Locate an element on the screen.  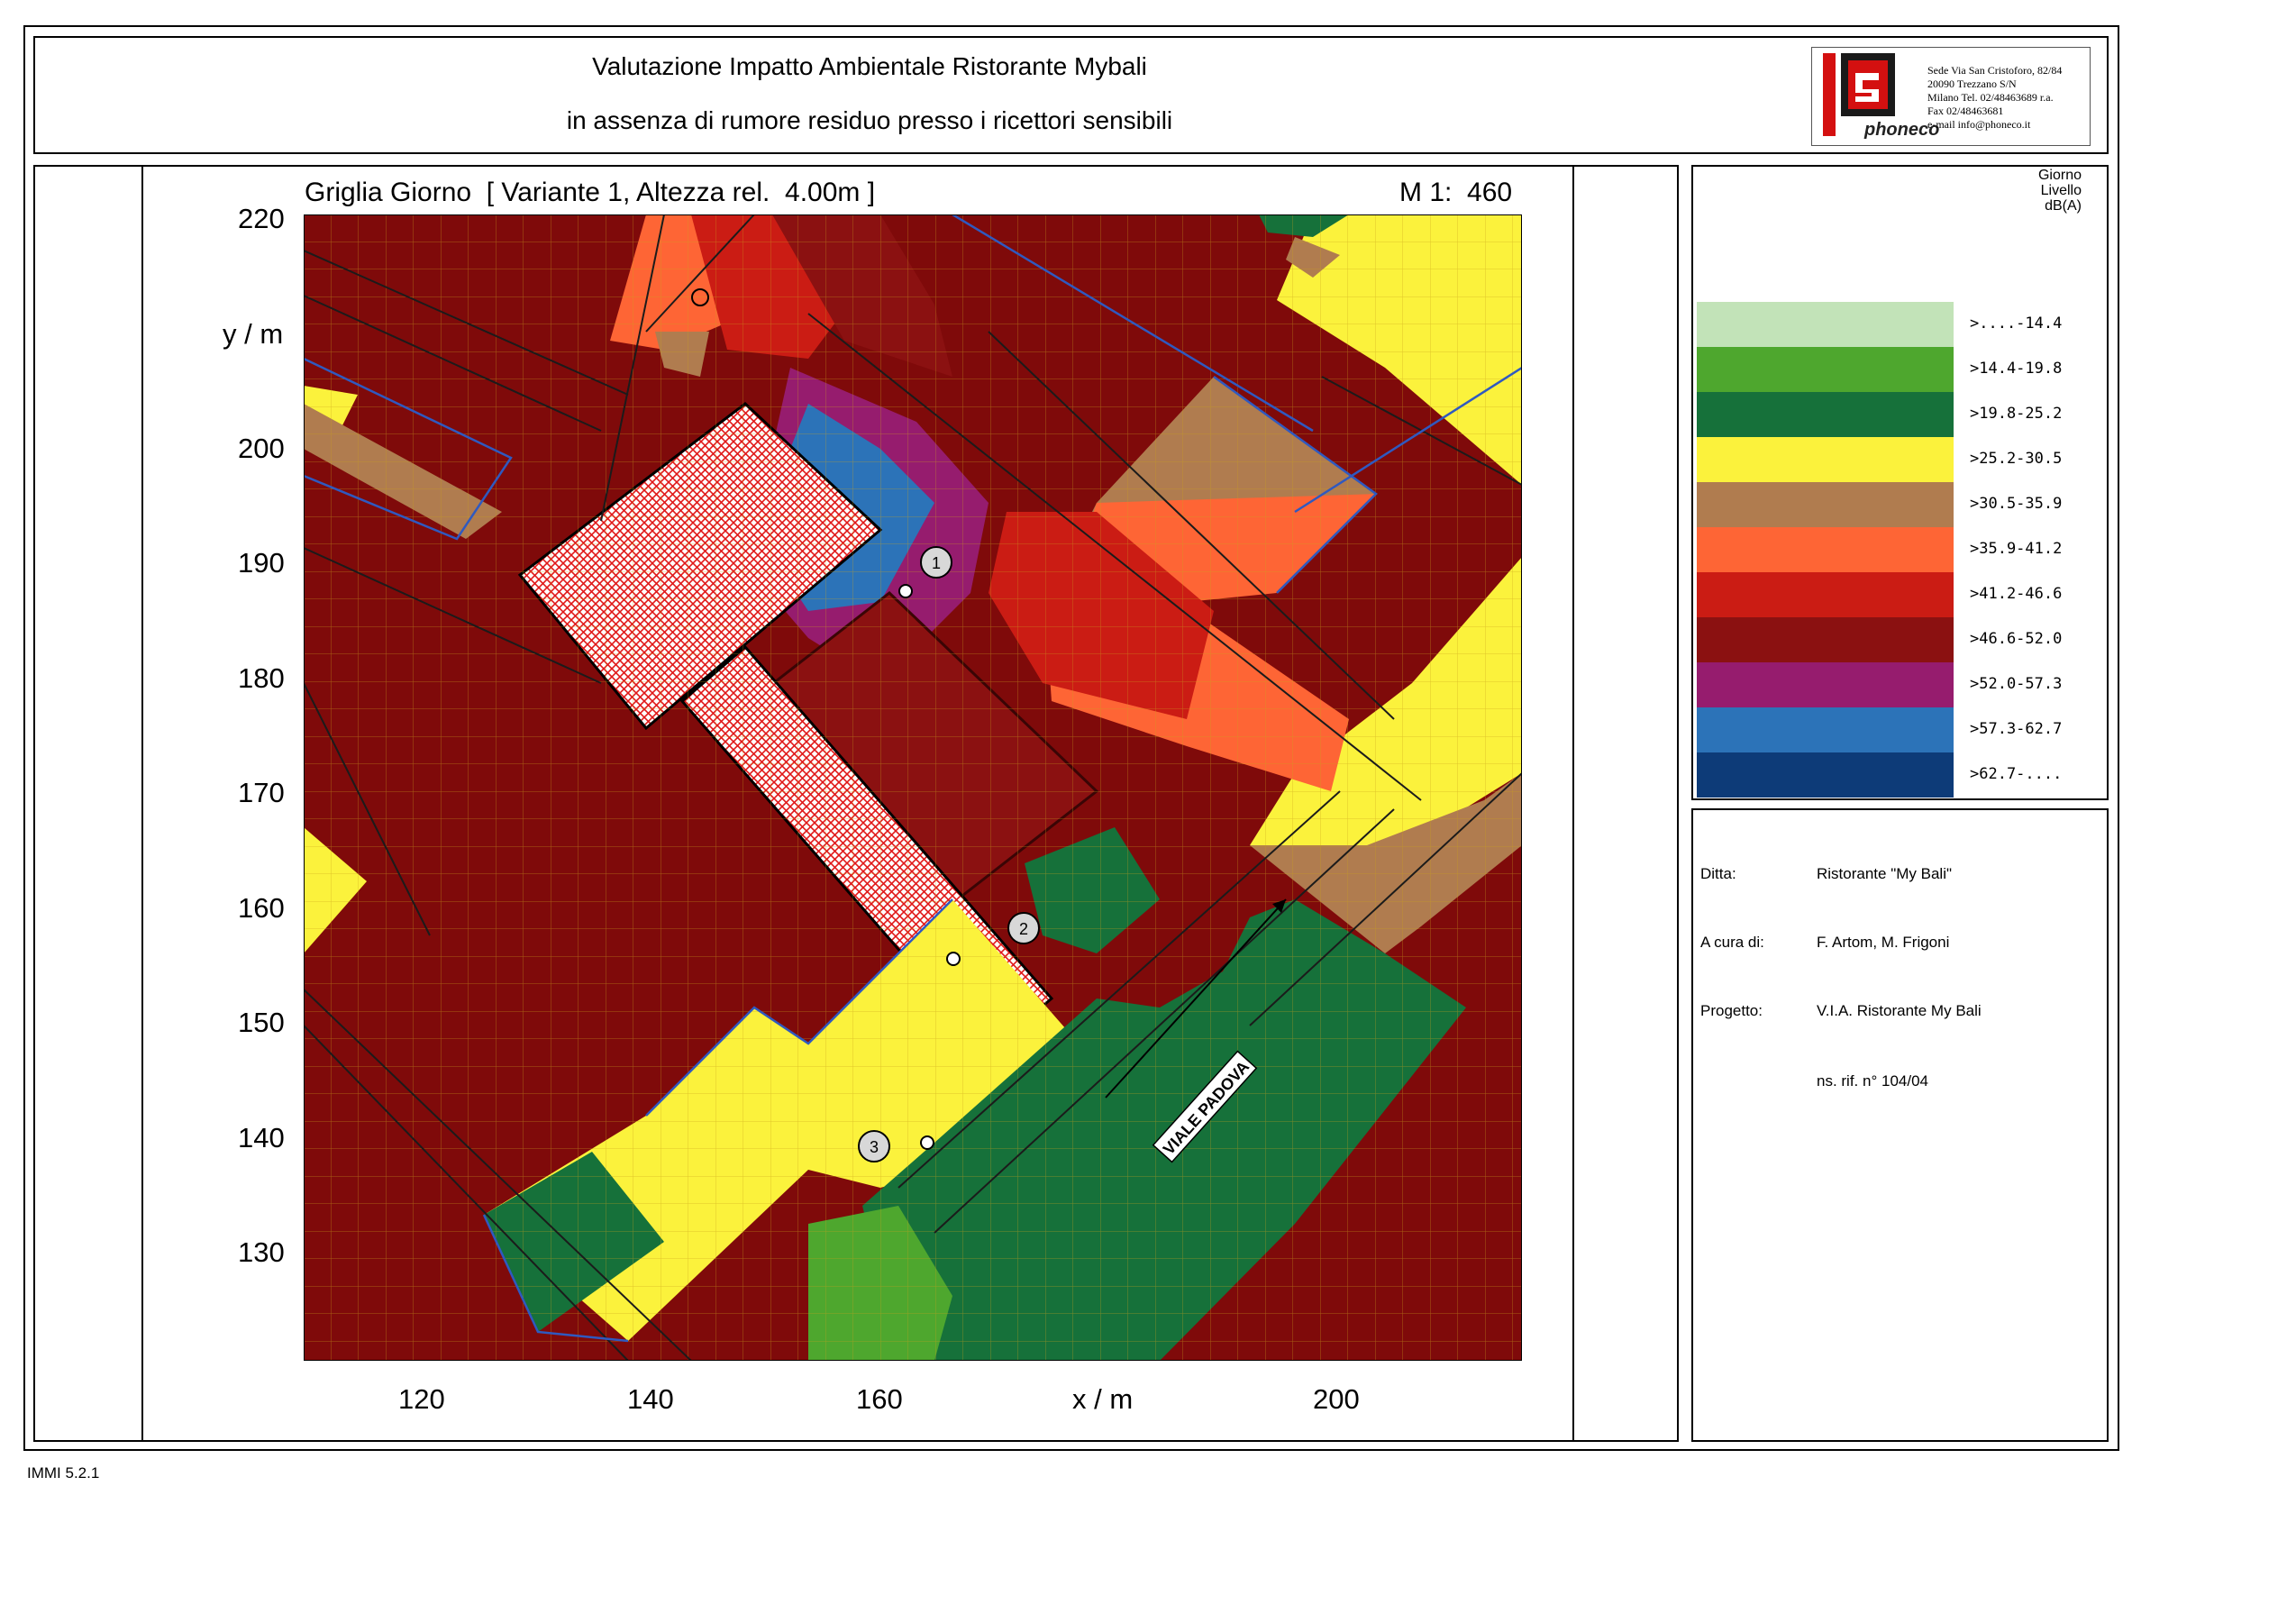
x-tick-120: 120 is located at coordinates (422, 1399).